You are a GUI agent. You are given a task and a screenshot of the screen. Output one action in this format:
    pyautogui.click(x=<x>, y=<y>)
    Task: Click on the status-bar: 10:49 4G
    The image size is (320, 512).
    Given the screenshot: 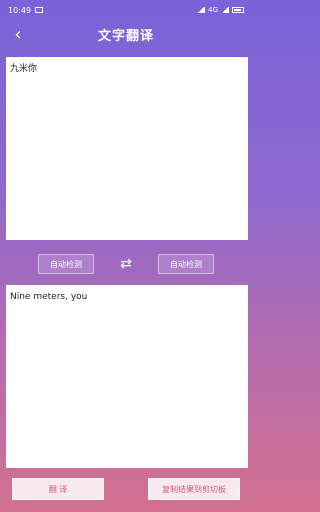 What is the action you would take?
    pyautogui.click(x=126, y=10)
    